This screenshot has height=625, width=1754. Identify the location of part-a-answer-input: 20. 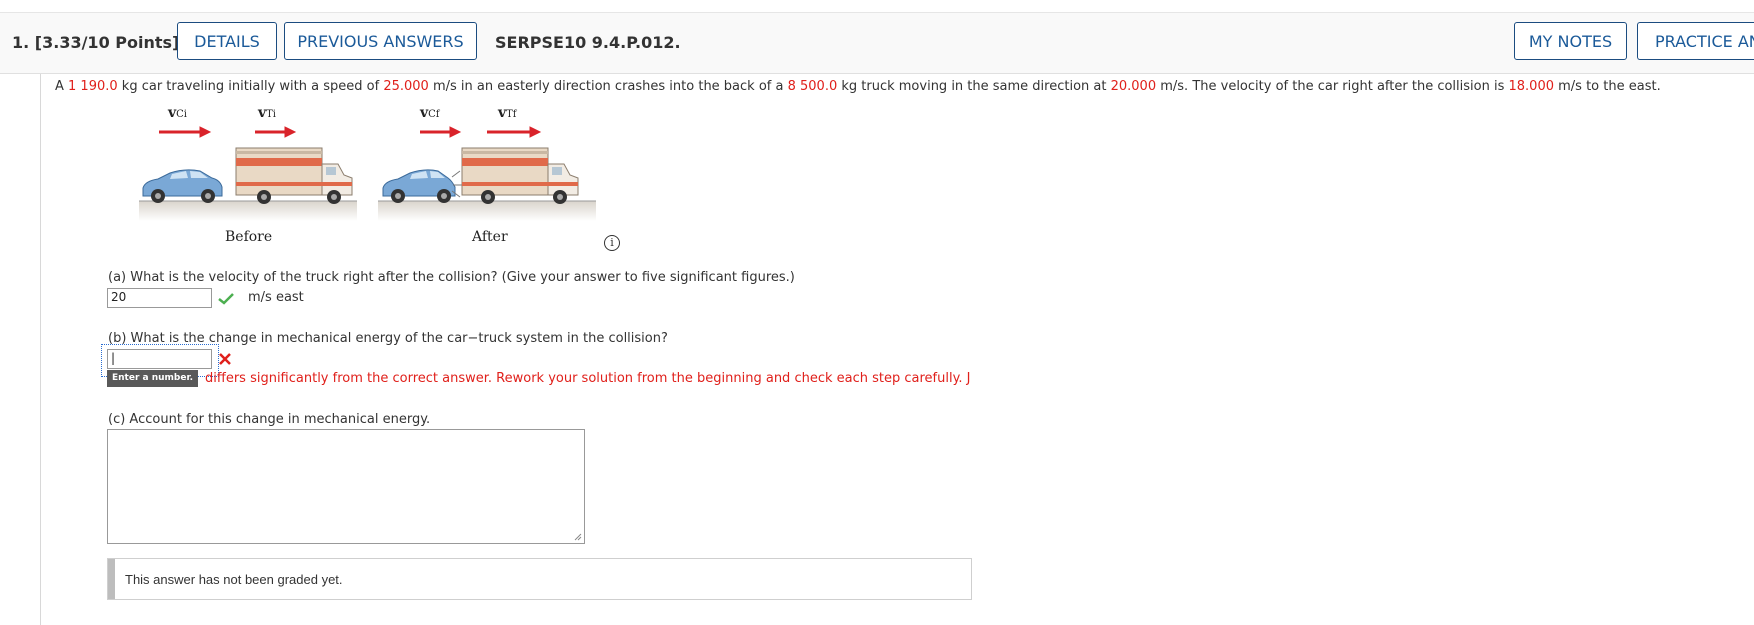
(159, 298).